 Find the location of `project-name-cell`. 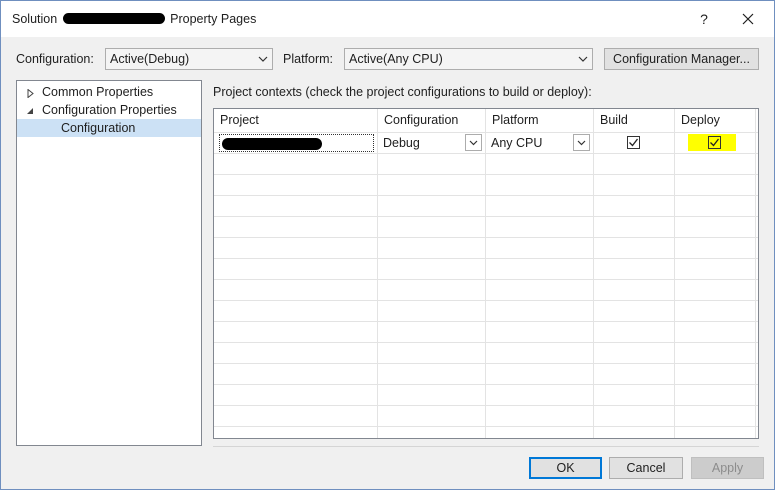

project-name-cell is located at coordinates (296, 143).